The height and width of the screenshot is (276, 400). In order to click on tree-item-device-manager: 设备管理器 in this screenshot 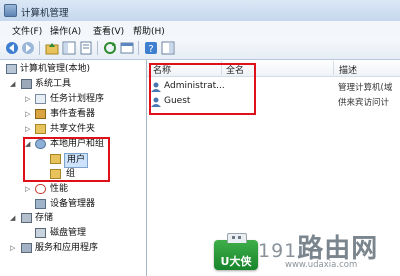, I will do `click(73, 204)`.